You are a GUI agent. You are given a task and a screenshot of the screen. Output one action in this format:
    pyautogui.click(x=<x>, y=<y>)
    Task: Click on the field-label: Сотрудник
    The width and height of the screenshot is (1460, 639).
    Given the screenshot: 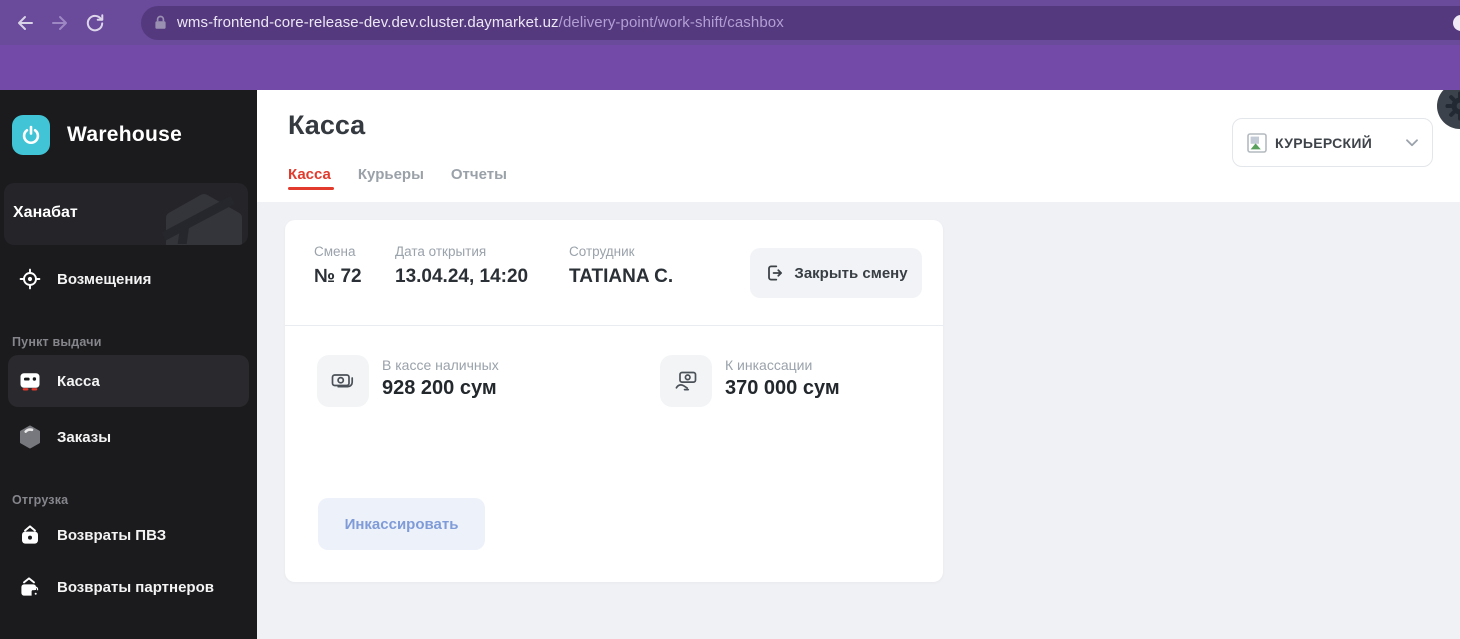 What is the action you would take?
    pyautogui.click(x=602, y=251)
    